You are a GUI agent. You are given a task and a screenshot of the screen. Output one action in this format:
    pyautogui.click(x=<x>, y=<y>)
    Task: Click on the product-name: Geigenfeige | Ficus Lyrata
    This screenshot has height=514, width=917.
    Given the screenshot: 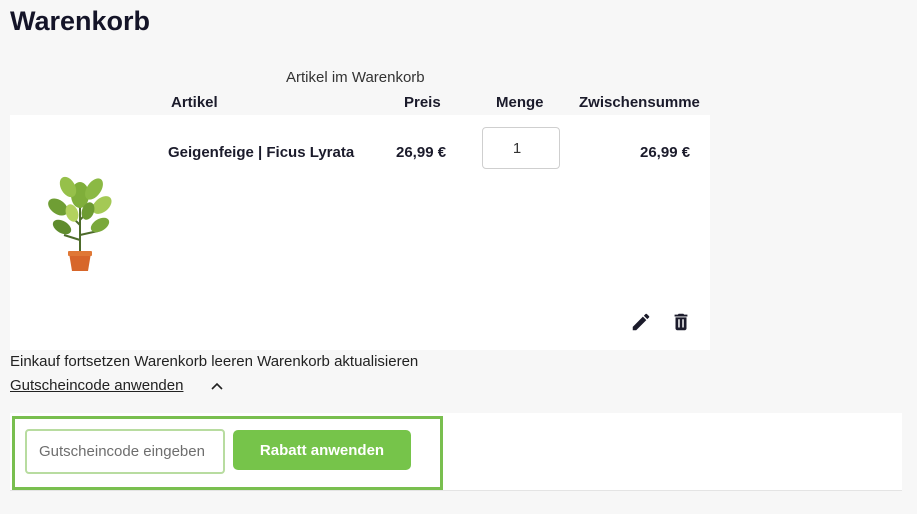 What is the action you would take?
    pyautogui.click(x=261, y=152)
    